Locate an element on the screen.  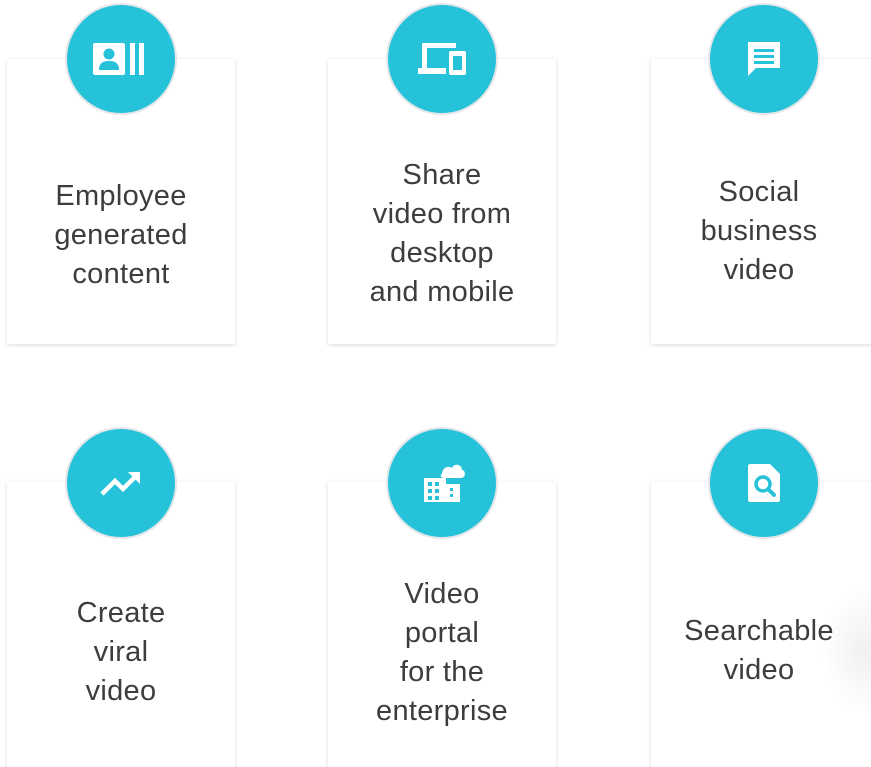
feature-label: Video portal for the enterprise is located at coordinates (442, 652).